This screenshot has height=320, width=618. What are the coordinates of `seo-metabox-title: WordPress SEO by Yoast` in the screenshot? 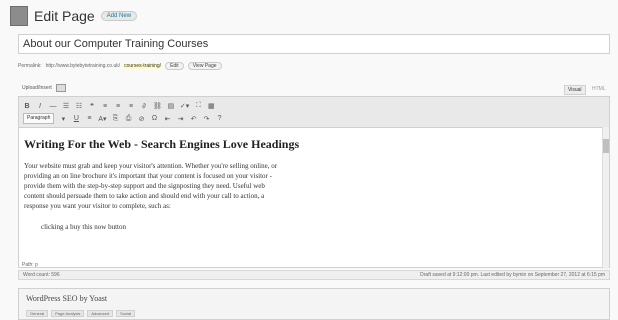 It's located at (66, 298).